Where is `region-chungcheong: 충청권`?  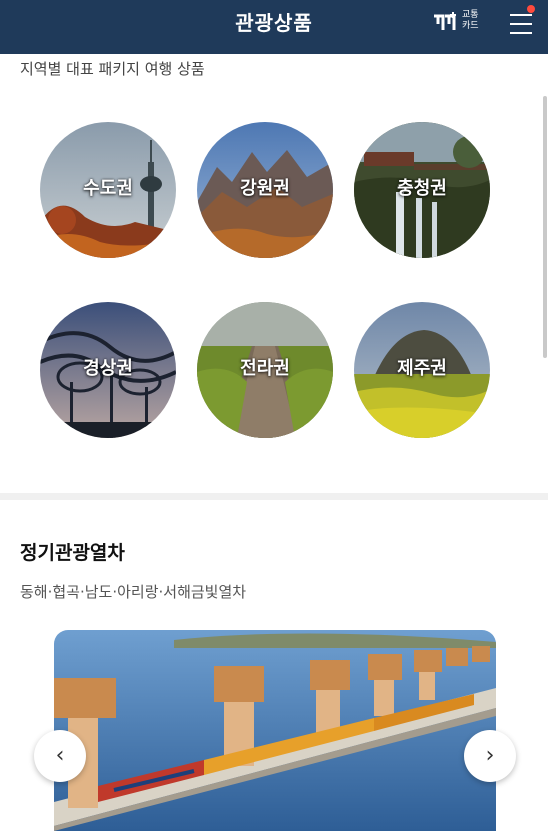 region-chungcheong: 충청권 is located at coordinates (422, 190).